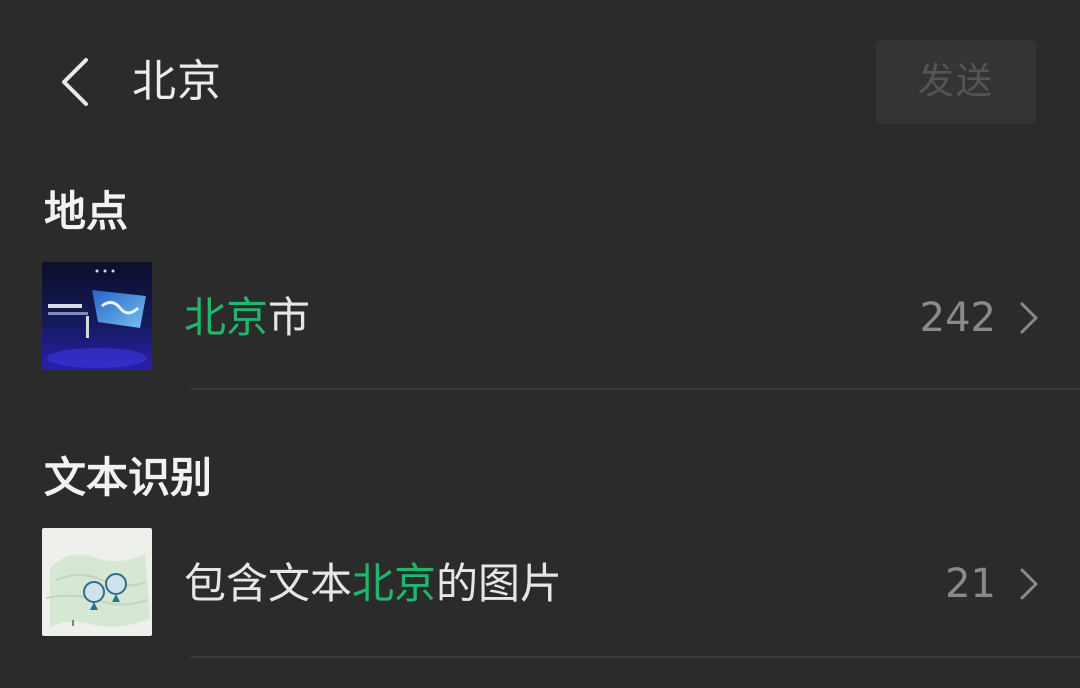 The height and width of the screenshot is (688, 1080). Describe the element at coordinates (177, 81) in the screenshot. I see `page-title: 北京` at that location.